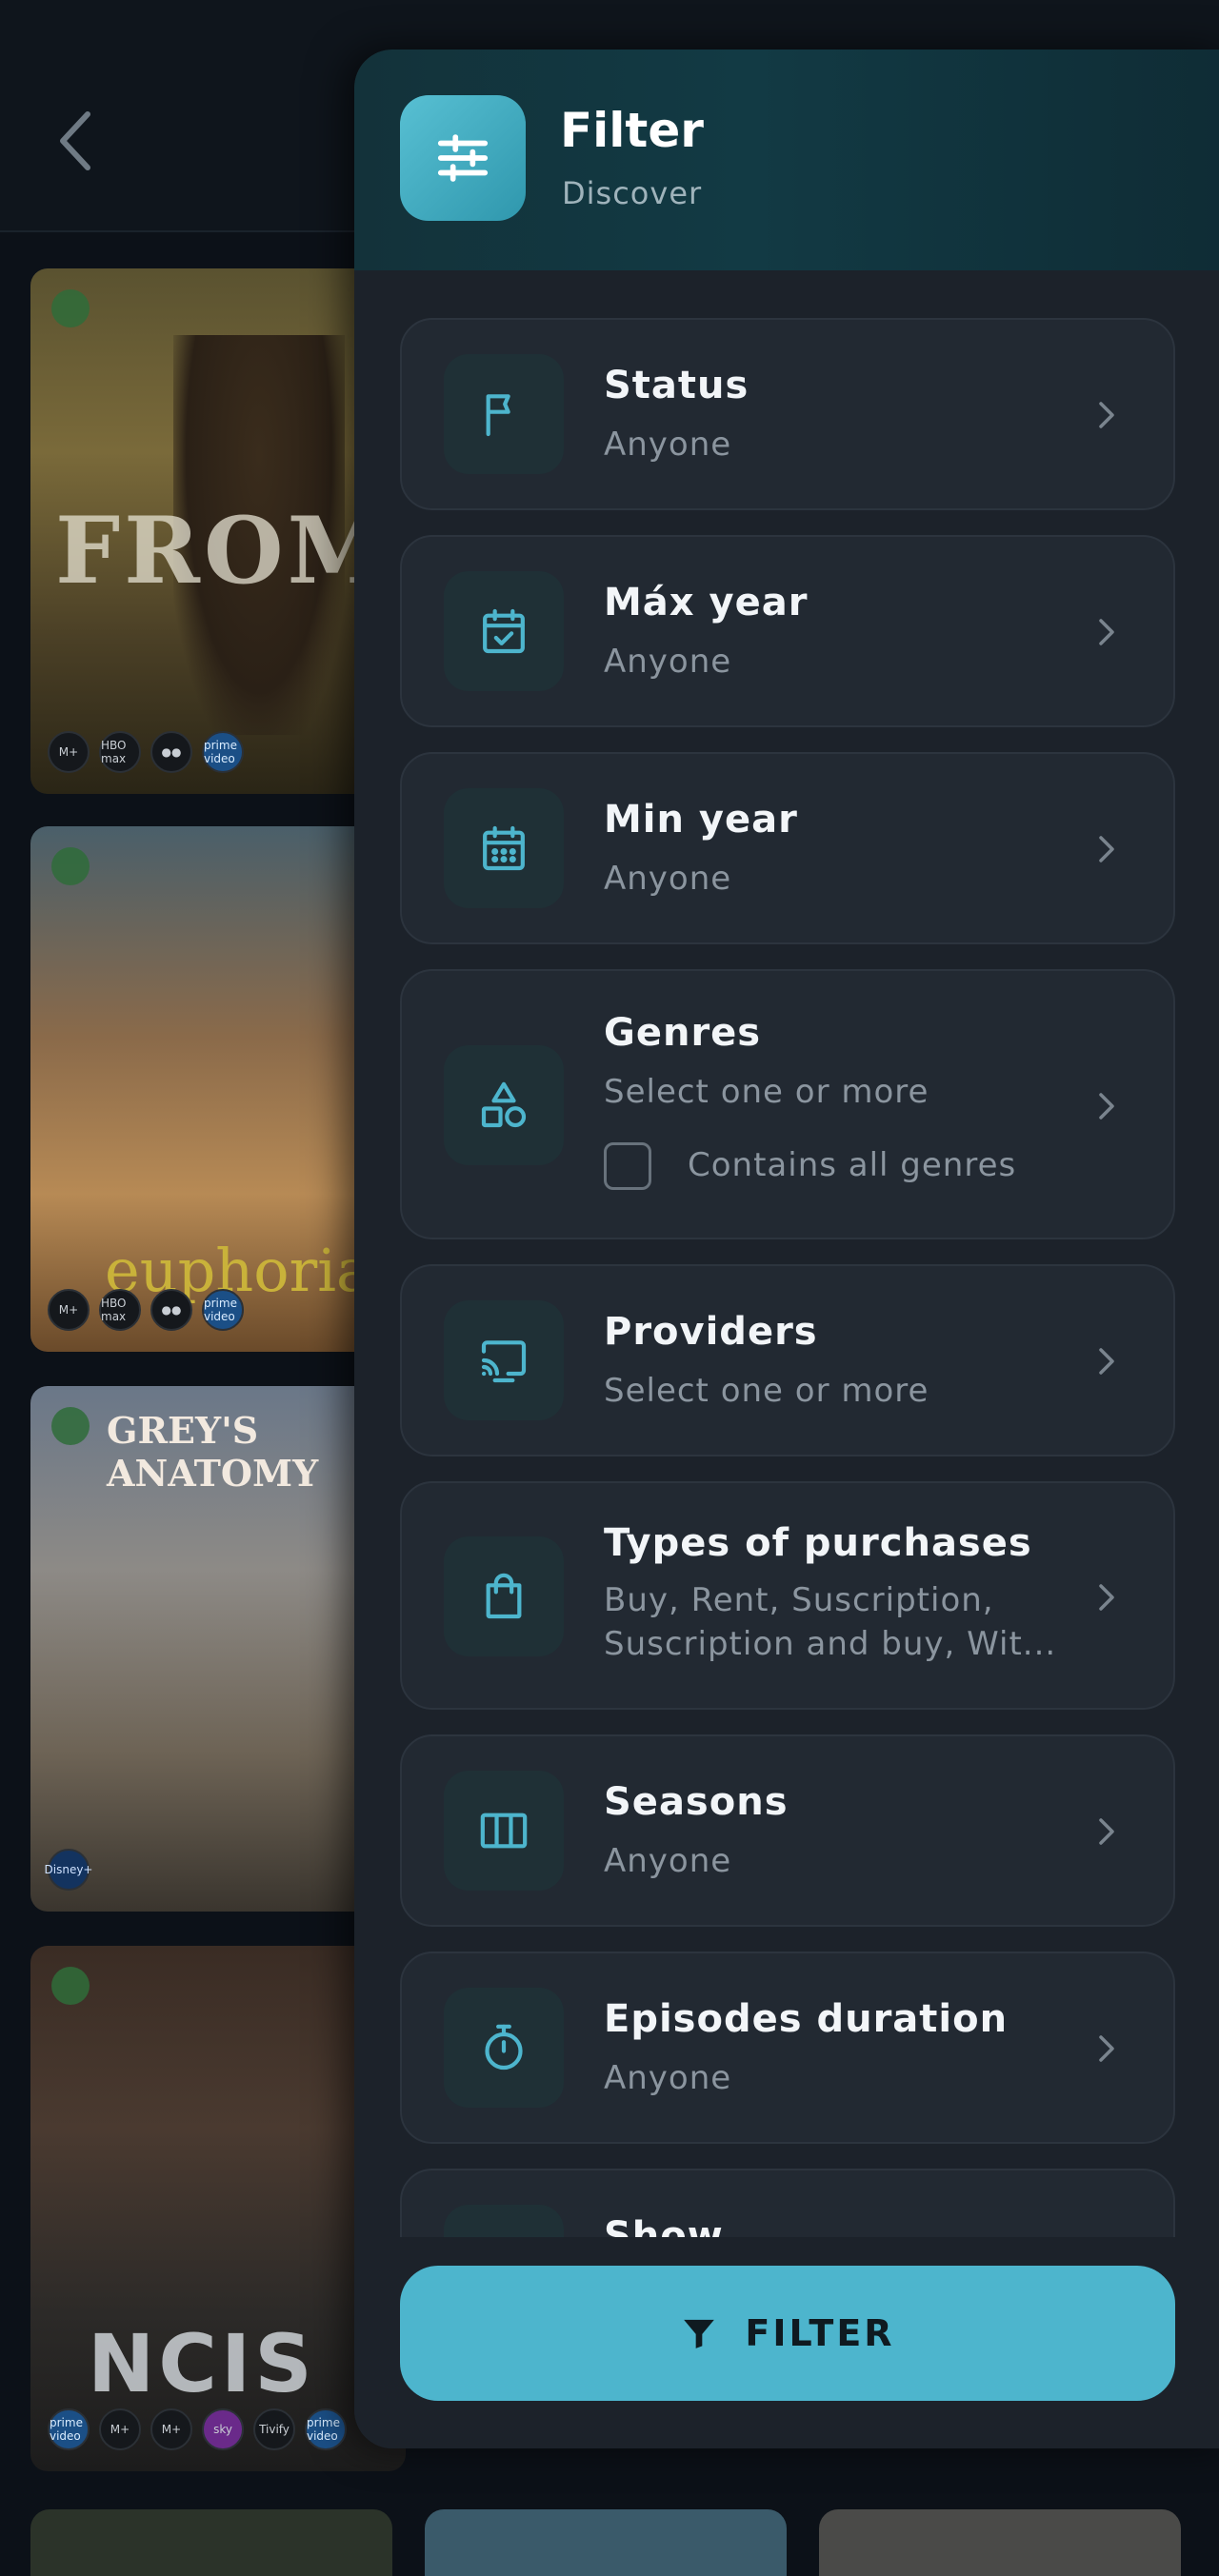 The height and width of the screenshot is (2576, 1219). I want to click on provider-badge: Tivify, so click(274, 2429).